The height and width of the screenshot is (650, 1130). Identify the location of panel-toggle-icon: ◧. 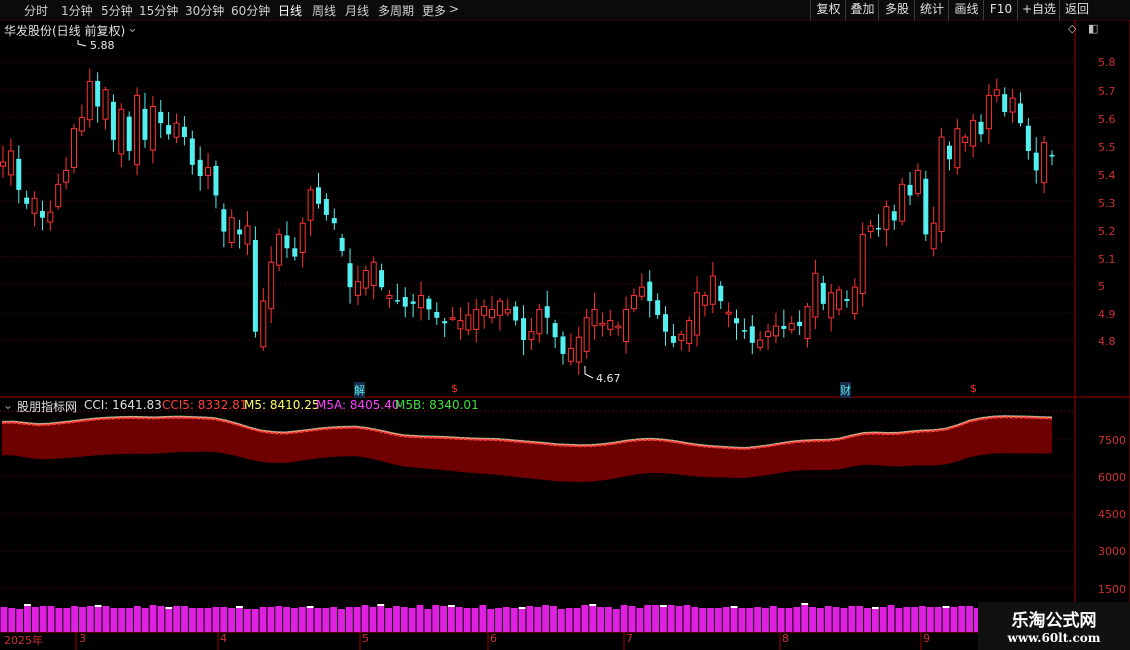
(1093, 28).